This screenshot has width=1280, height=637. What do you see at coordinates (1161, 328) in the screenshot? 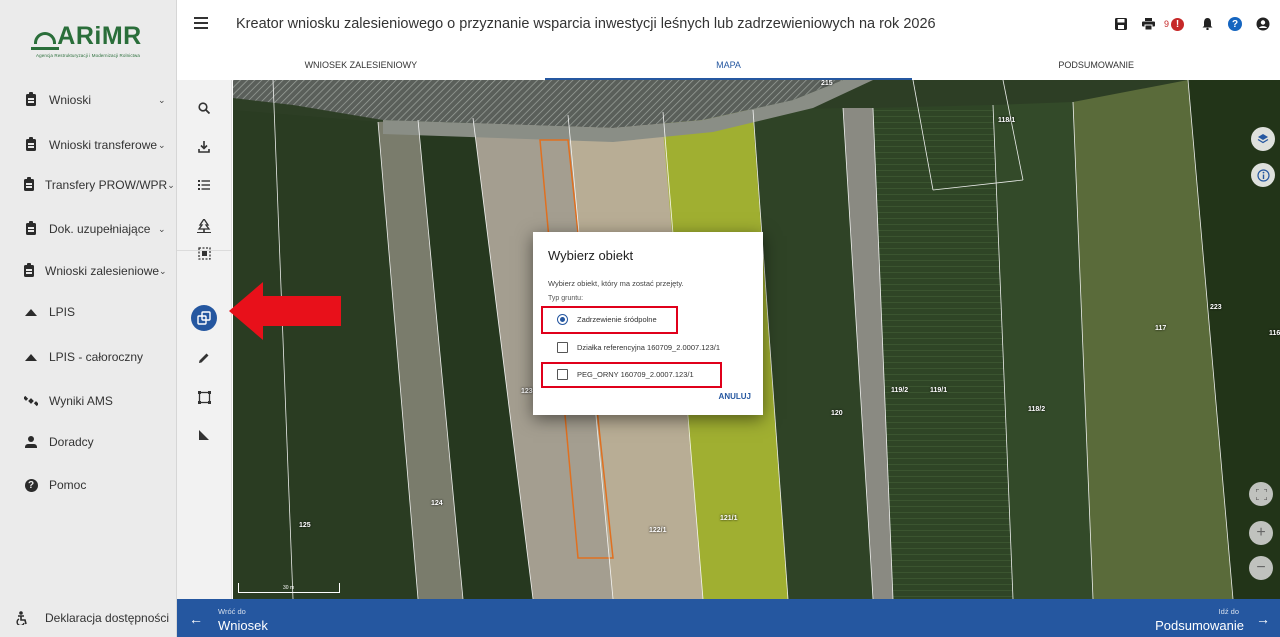
I see `parcel-label: 117` at bounding box center [1161, 328].